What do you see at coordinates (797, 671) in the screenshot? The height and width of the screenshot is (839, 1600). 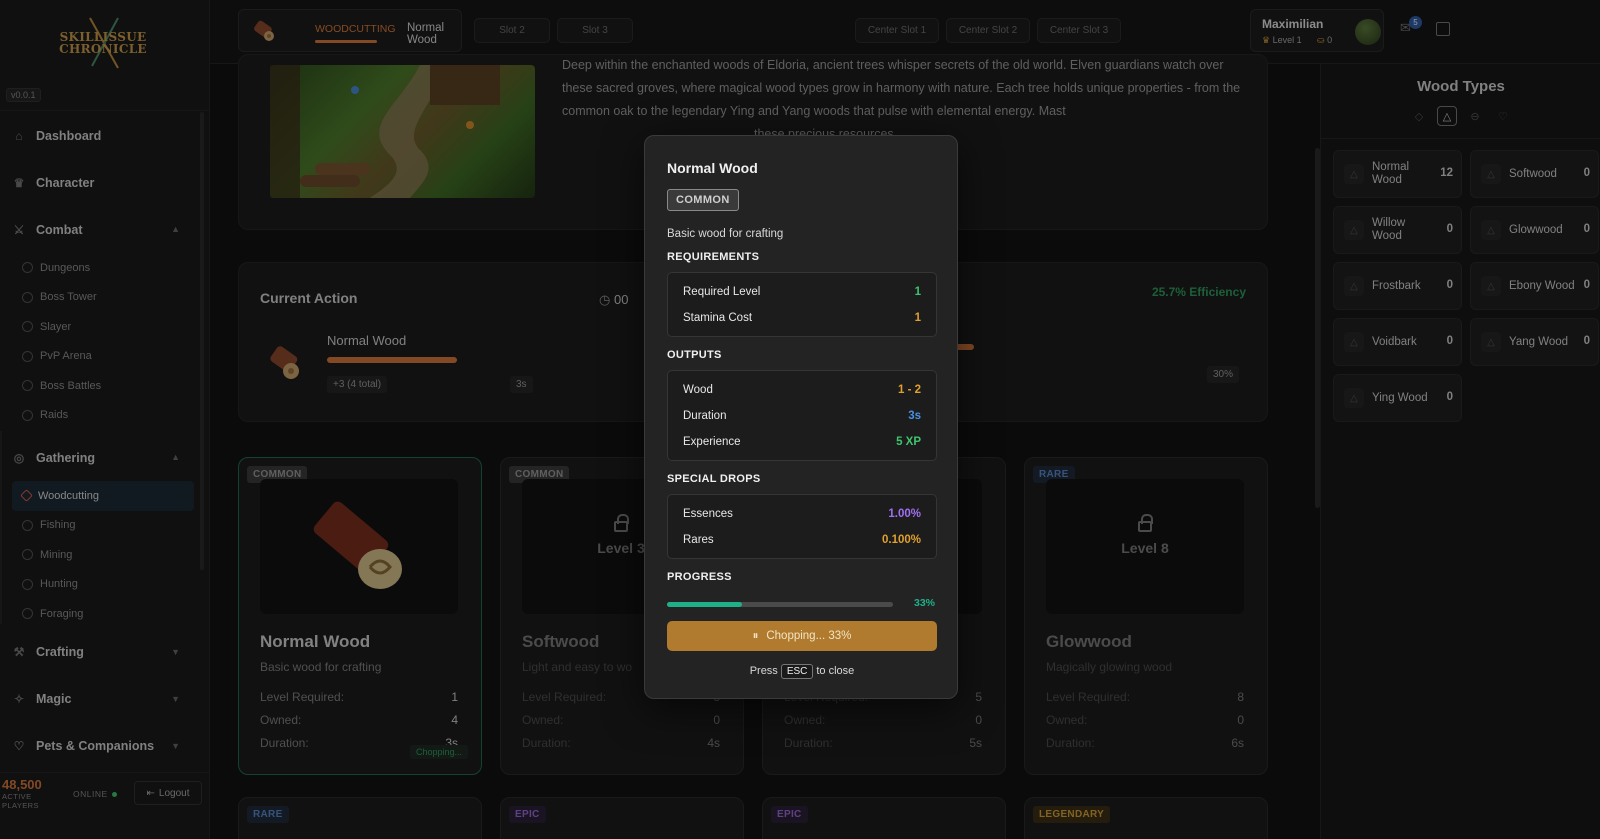 I see `esc-key: ESC` at bounding box center [797, 671].